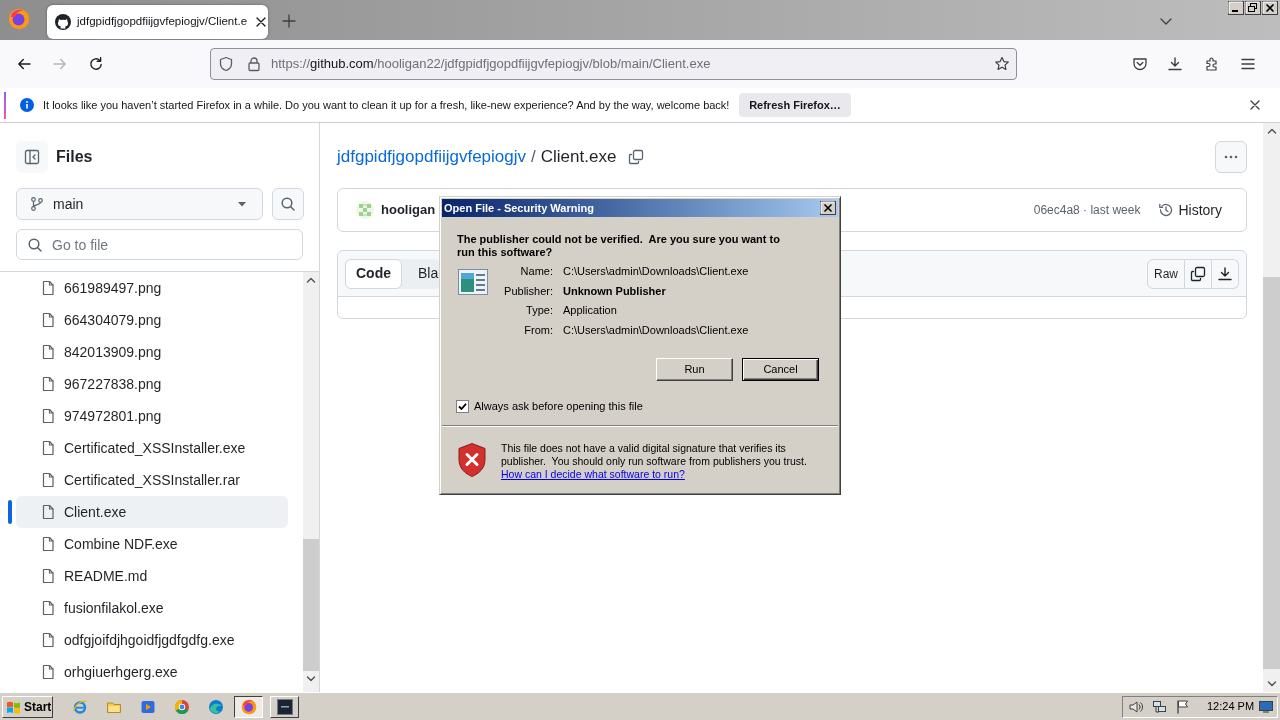  Describe the element at coordinates (536, 271) in the screenshot. I see `field-label: Name:` at that location.